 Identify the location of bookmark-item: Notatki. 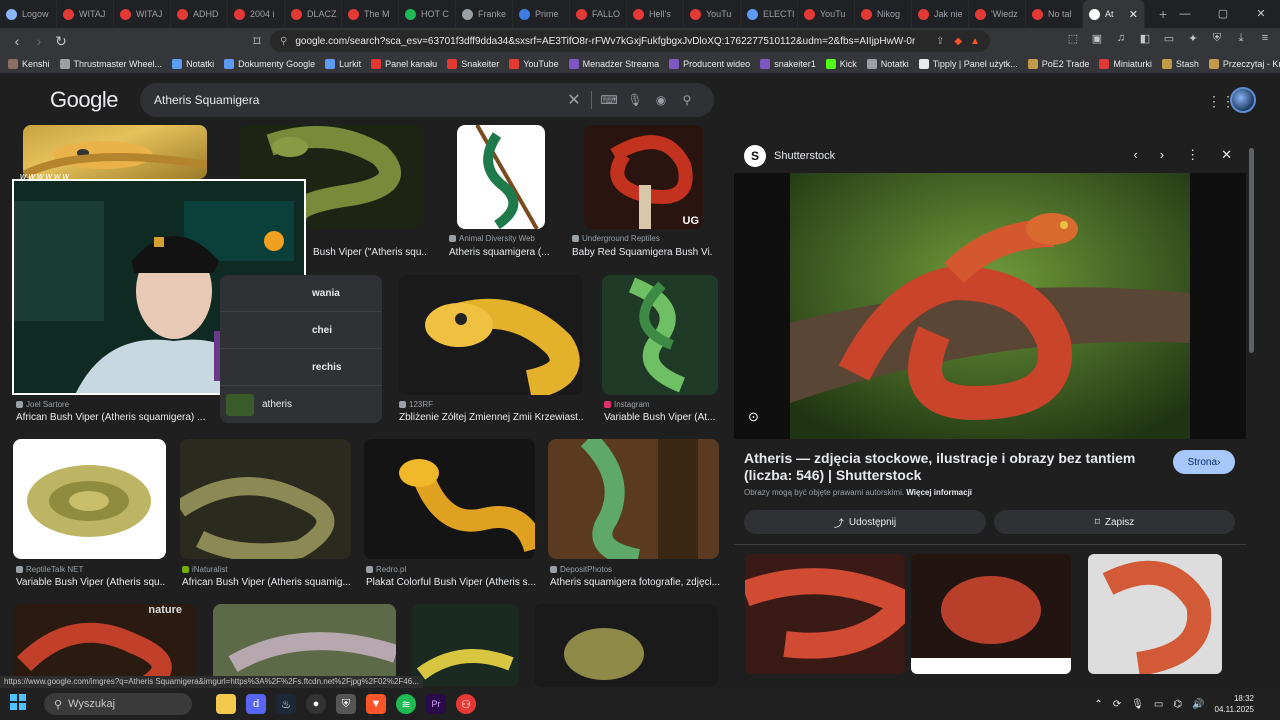
(193, 63).